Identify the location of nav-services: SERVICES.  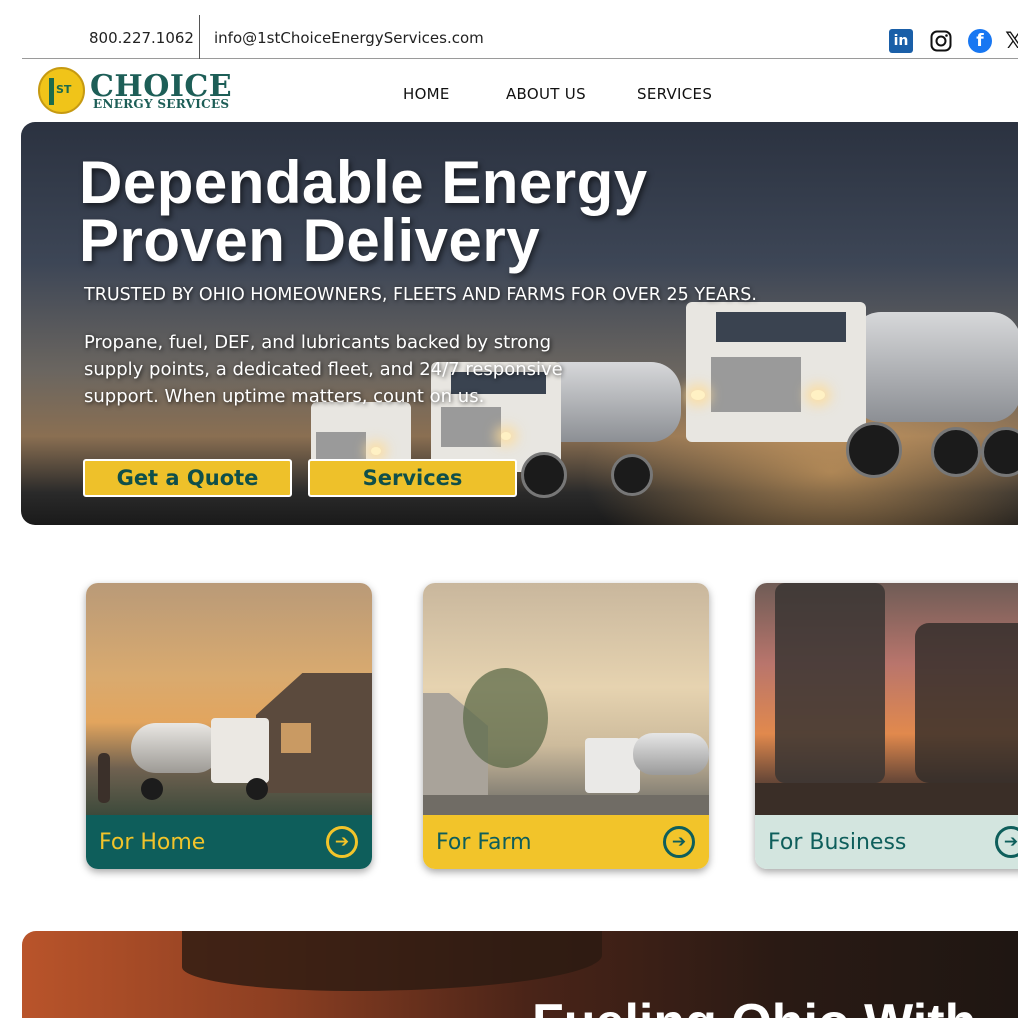
(674, 94).